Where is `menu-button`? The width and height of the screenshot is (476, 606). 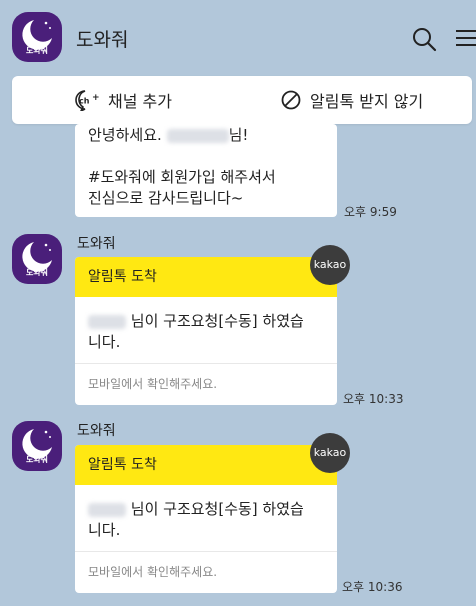
menu-button is located at coordinates (465, 39).